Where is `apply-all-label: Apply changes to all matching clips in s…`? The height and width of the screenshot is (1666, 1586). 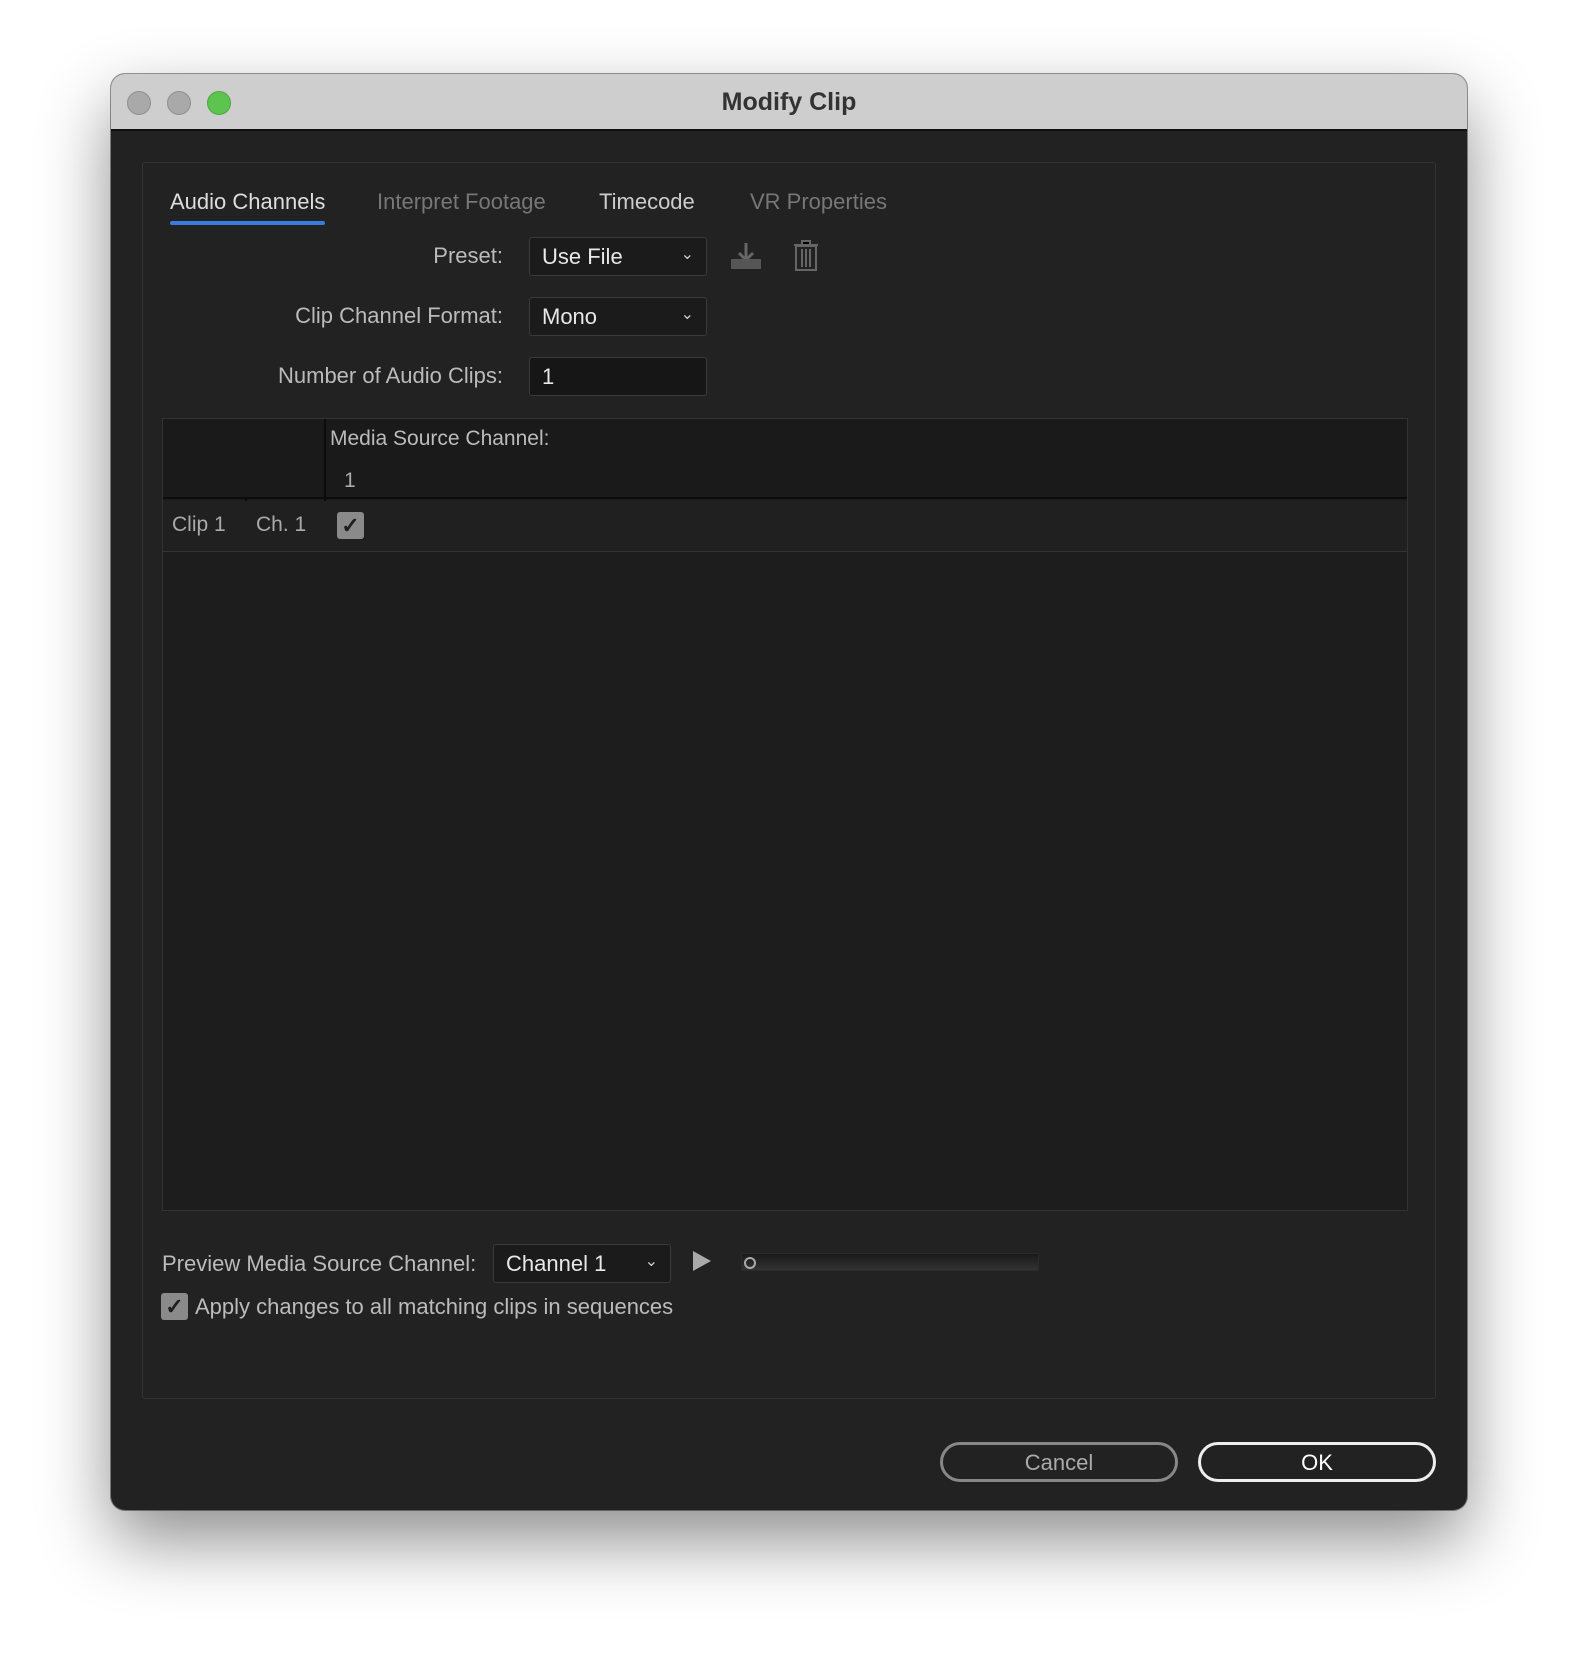 apply-all-label: Apply changes to all matching clips in s… is located at coordinates (434, 1306).